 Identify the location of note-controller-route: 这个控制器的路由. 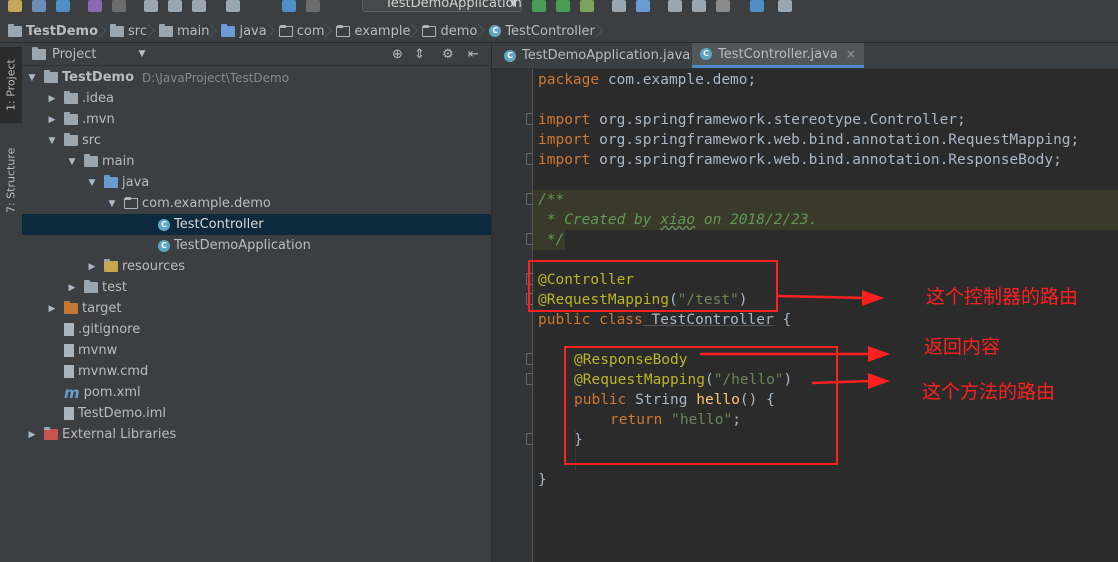
(1002, 297).